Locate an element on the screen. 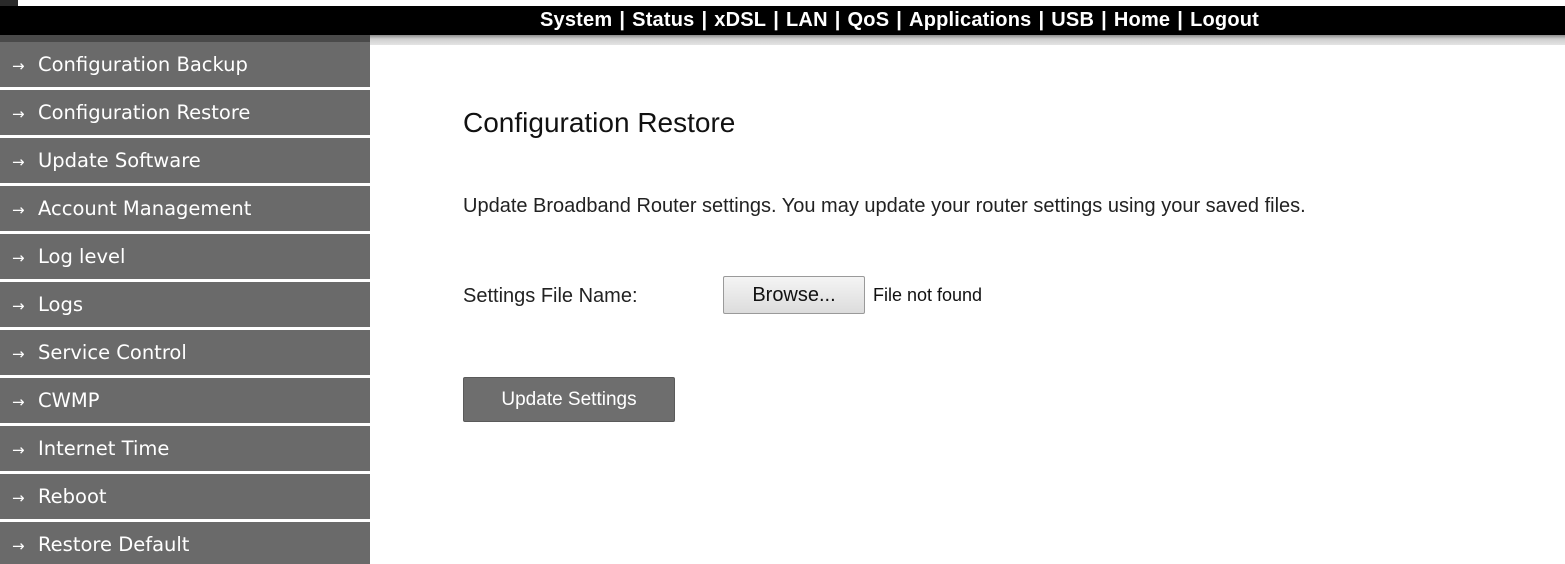 The height and width of the screenshot is (564, 1565). nav-lan: LAN is located at coordinates (807, 20).